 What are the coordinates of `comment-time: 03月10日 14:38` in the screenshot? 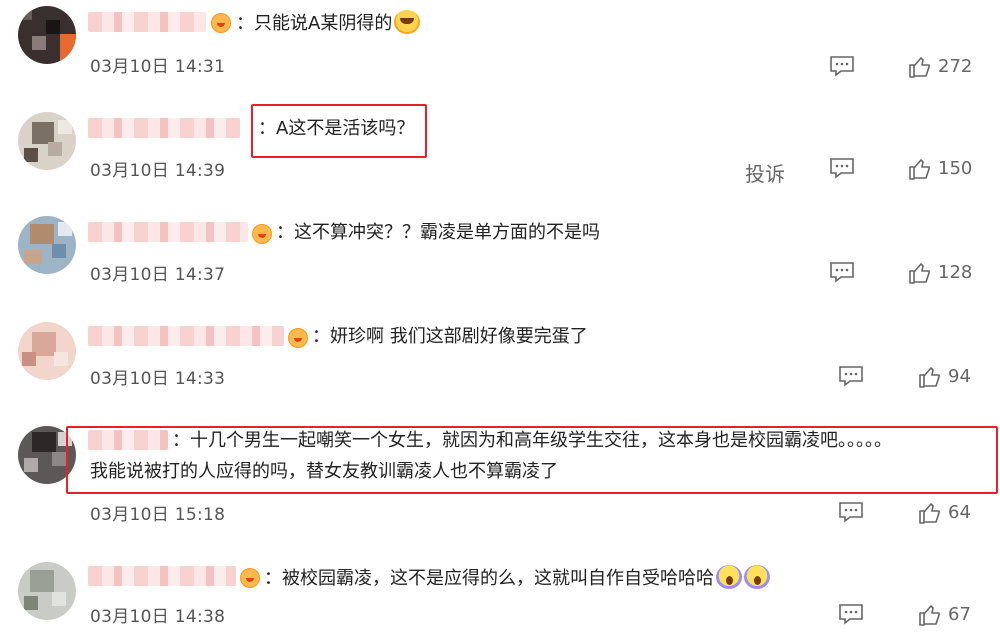 It's located at (158, 617).